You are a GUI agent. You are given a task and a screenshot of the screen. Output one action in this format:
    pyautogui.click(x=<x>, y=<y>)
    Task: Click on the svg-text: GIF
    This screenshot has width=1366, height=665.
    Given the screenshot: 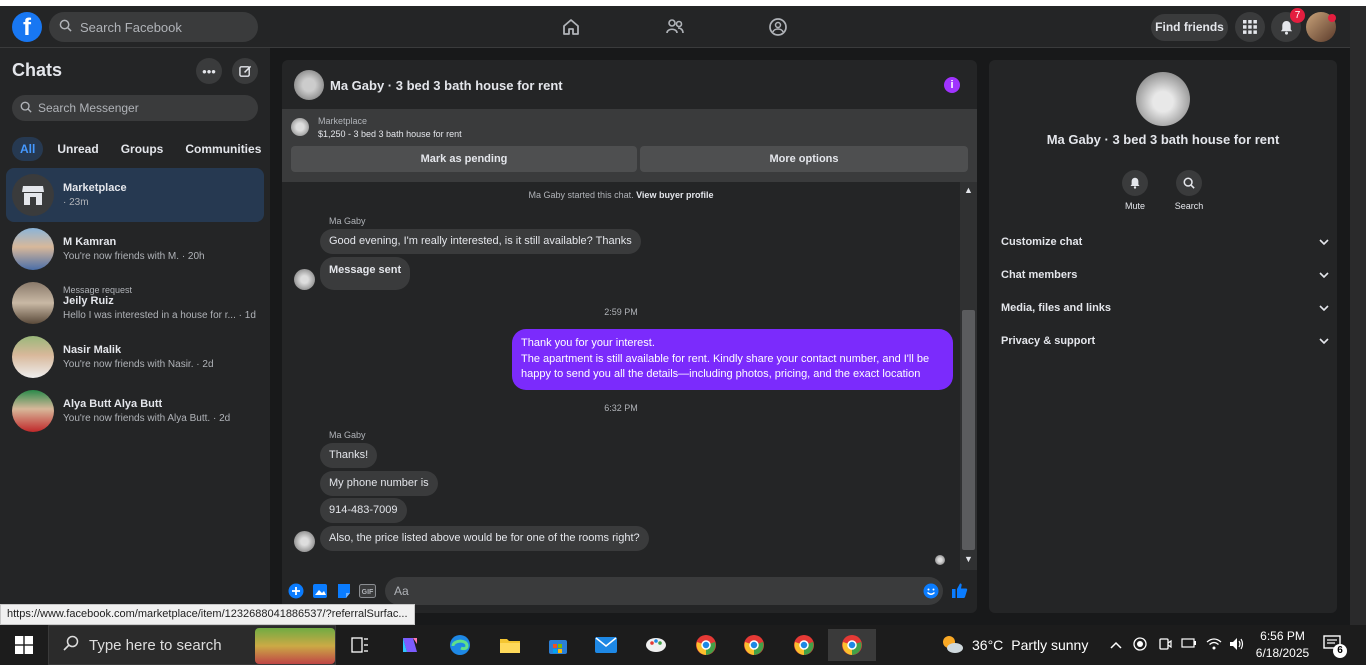 What is the action you would take?
    pyautogui.click(x=368, y=592)
    